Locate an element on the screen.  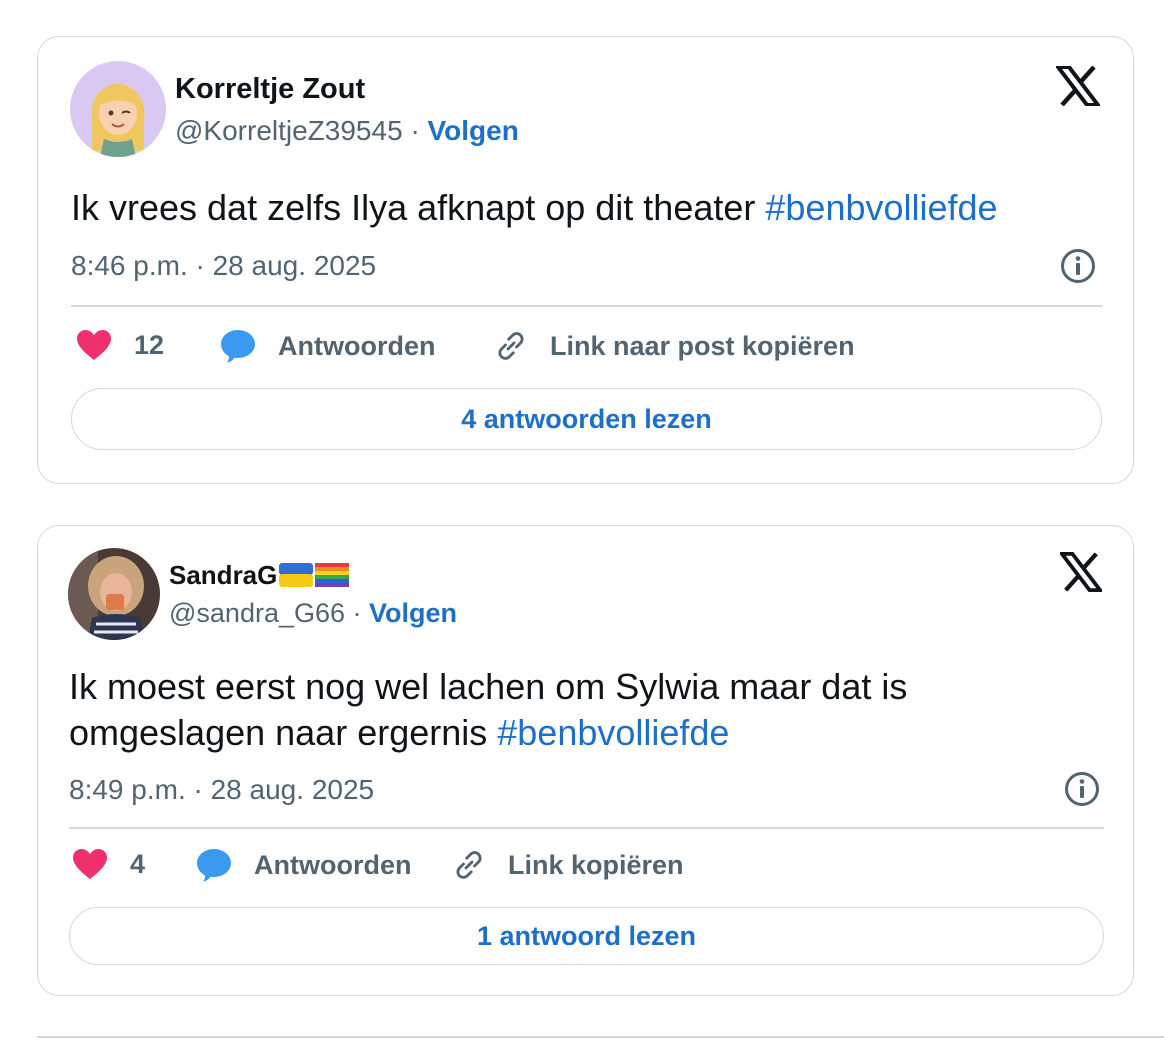
author-name-text: SandraG is located at coordinates (223, 575).